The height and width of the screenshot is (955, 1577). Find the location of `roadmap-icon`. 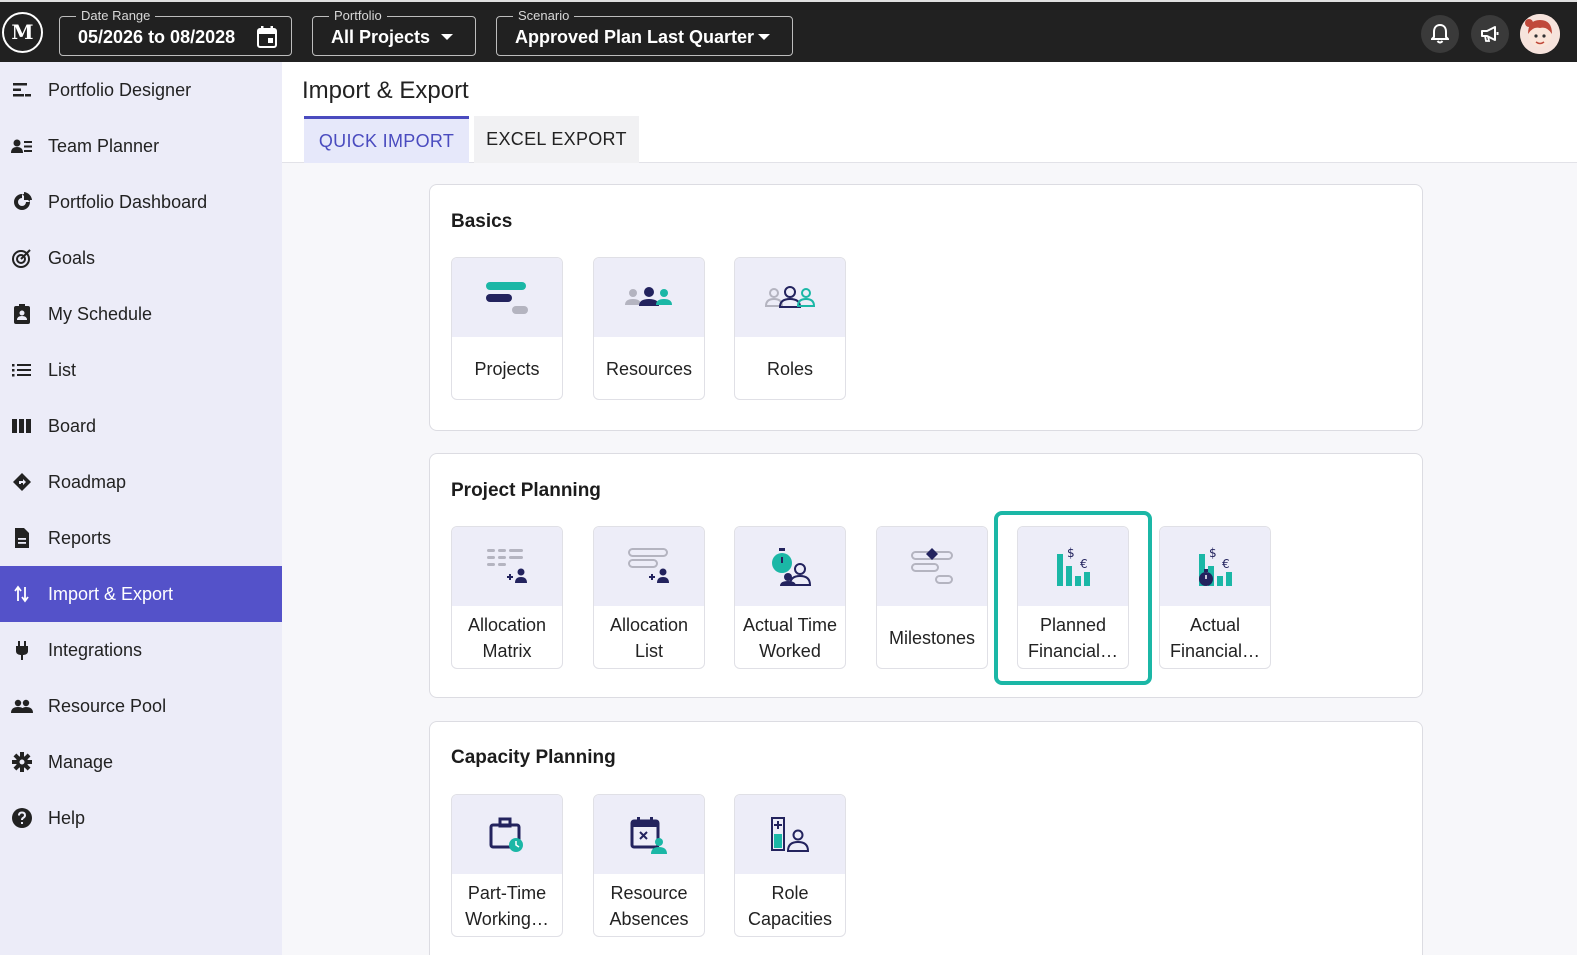

roadmap-icon is located at coordinates (22, 482).